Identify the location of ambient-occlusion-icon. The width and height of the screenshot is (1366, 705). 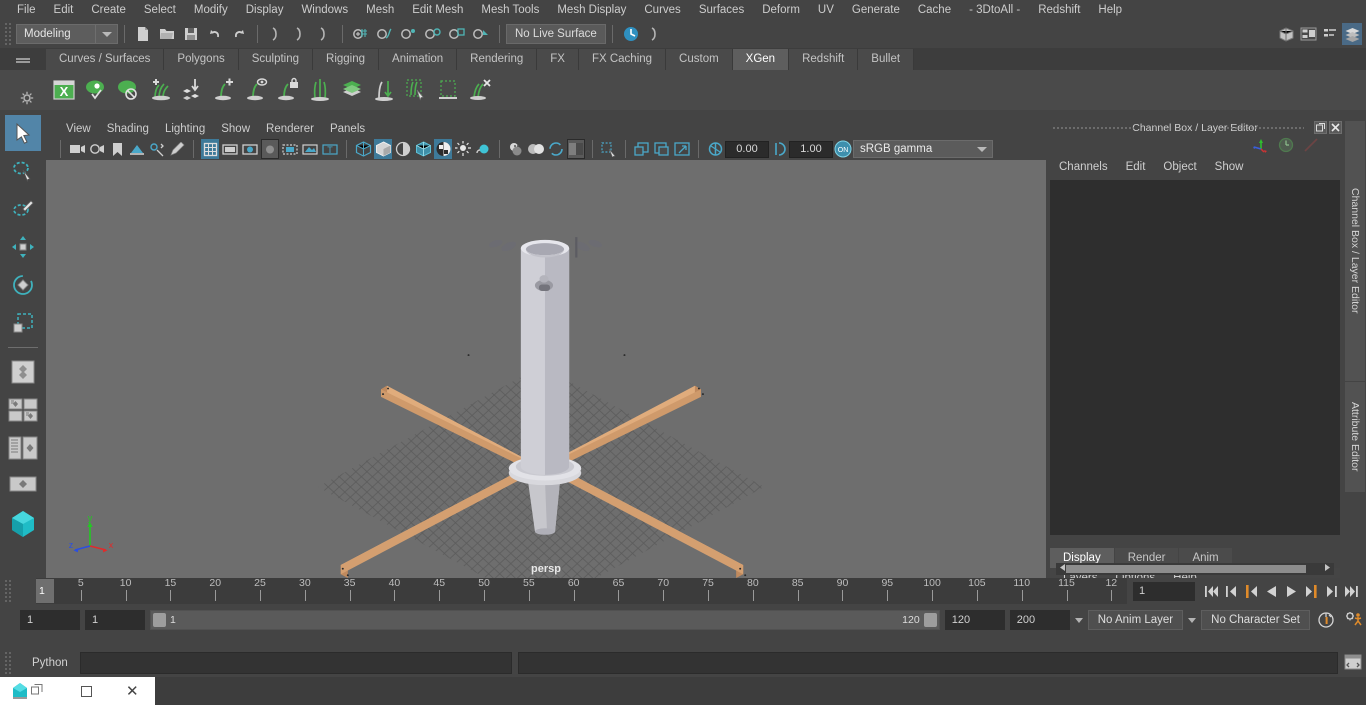
(536, 149).